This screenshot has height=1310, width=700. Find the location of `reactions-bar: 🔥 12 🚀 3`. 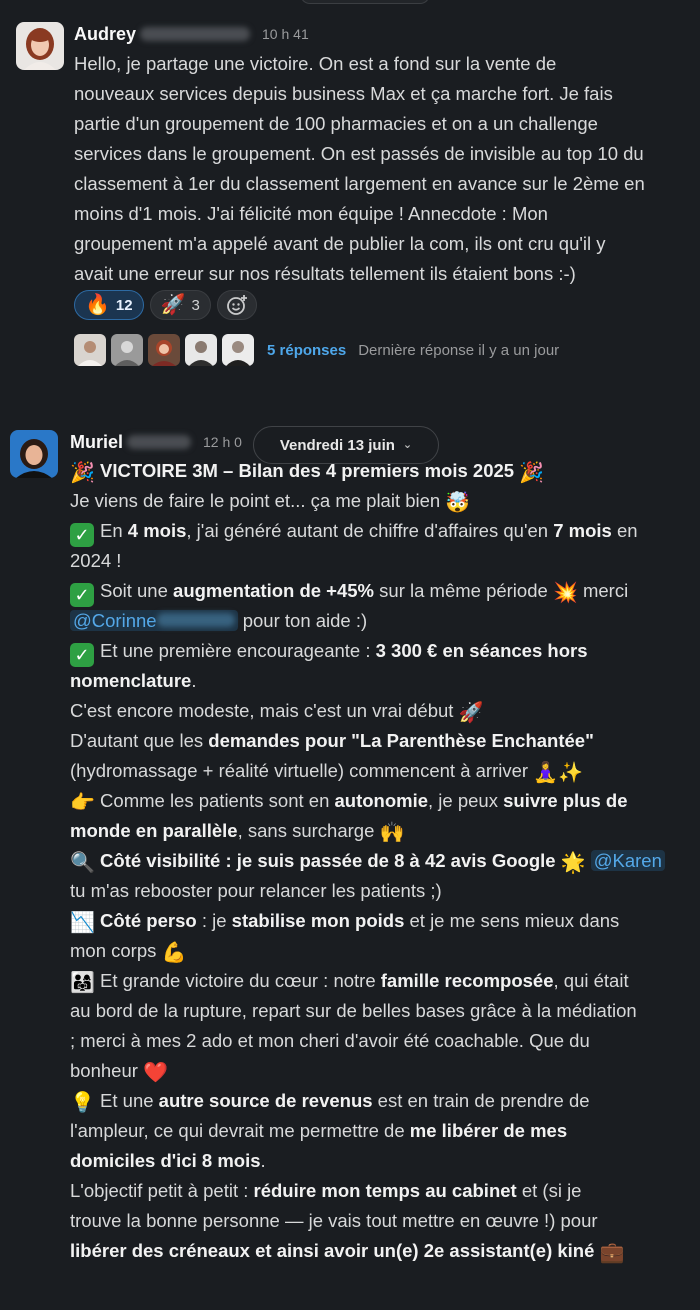

reactions-bar: 🔥 12 🚀 3 is located at coordinates (165, 305).